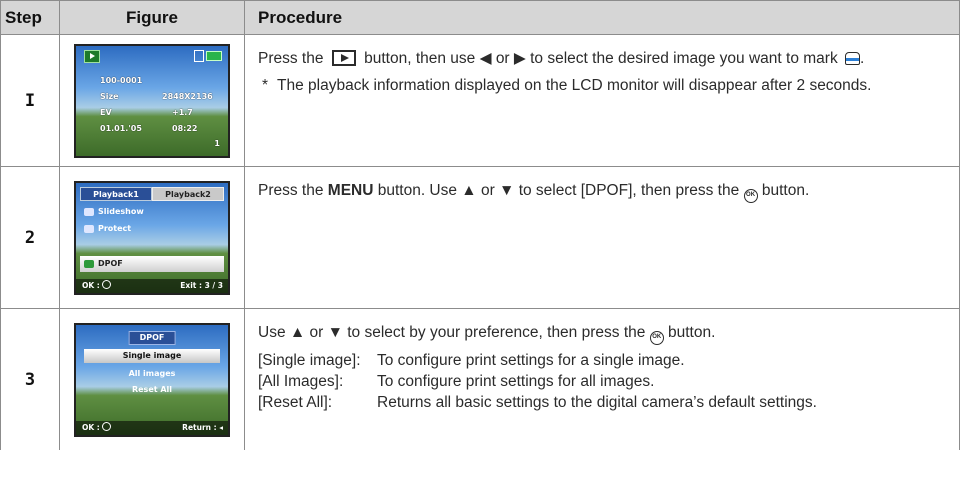 The width and height of the screenshot is (960, 495). Describe the element at coordinates (89, 228) in the screenshot. I see `protect-key-icon` at that location.